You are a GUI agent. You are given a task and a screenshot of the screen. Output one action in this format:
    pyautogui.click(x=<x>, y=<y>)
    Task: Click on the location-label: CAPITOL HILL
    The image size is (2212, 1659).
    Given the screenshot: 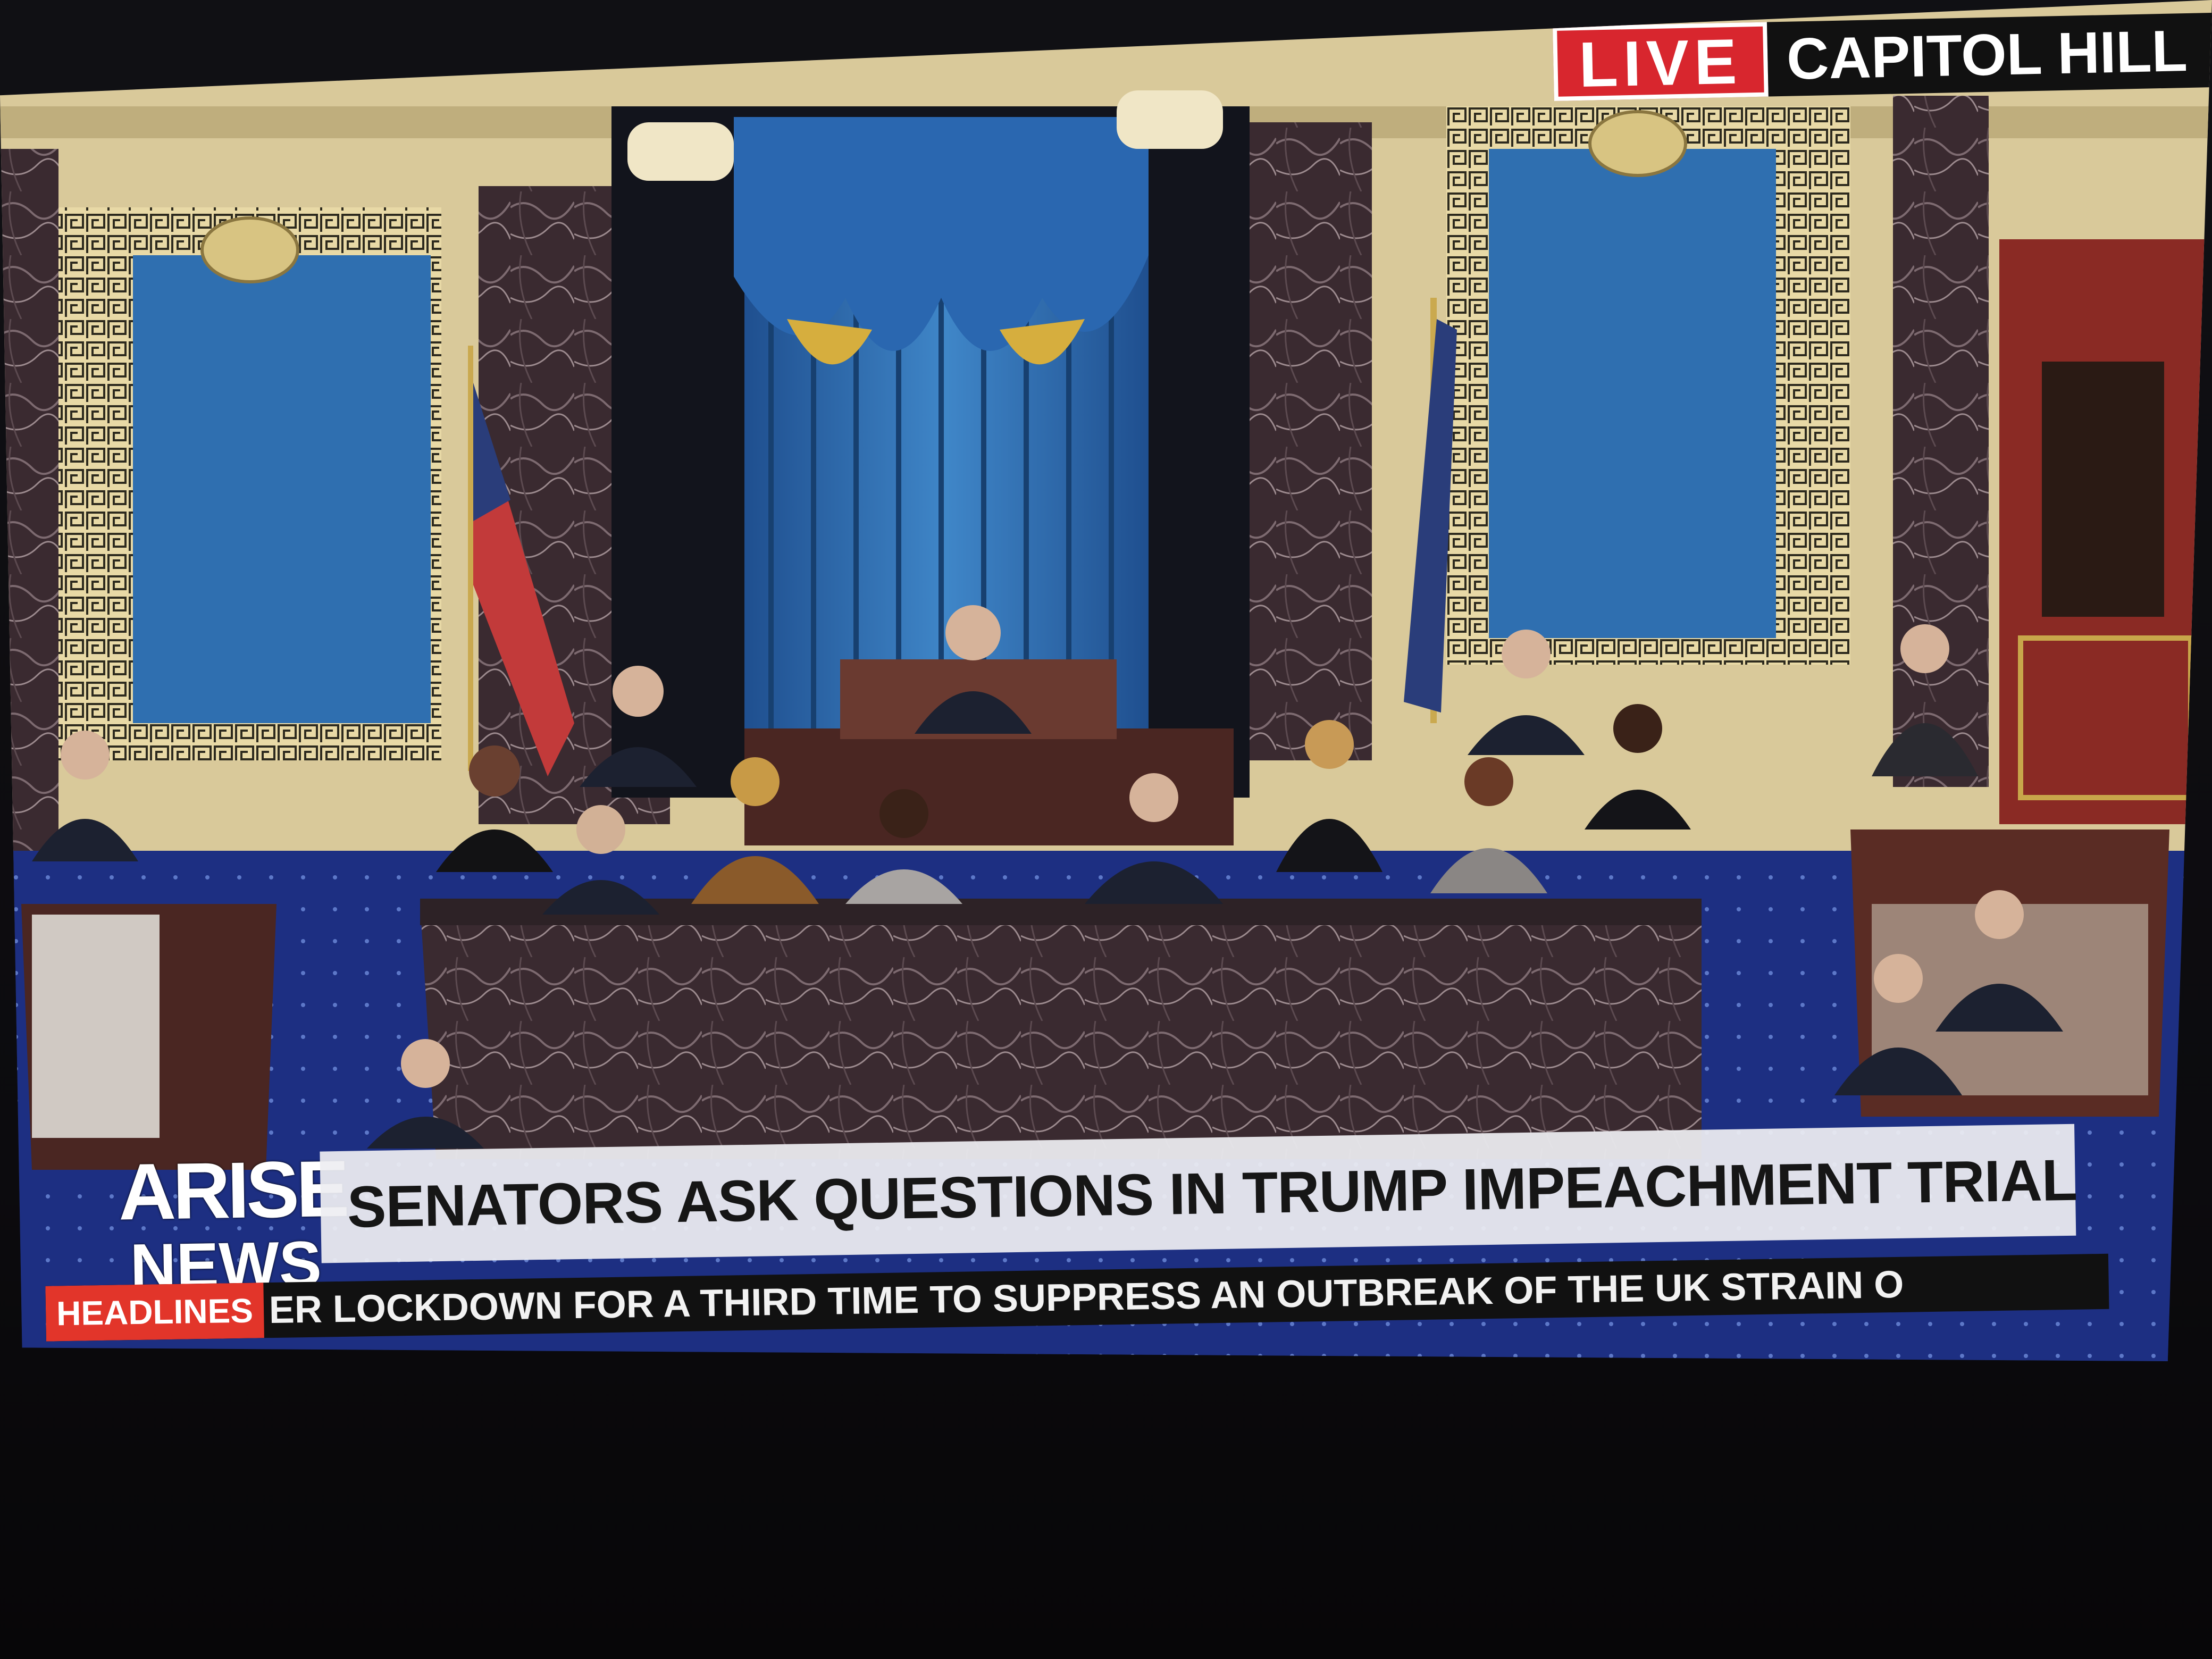 What is the action you would take?
    pyautogui.click(x=1989, y=54)
    